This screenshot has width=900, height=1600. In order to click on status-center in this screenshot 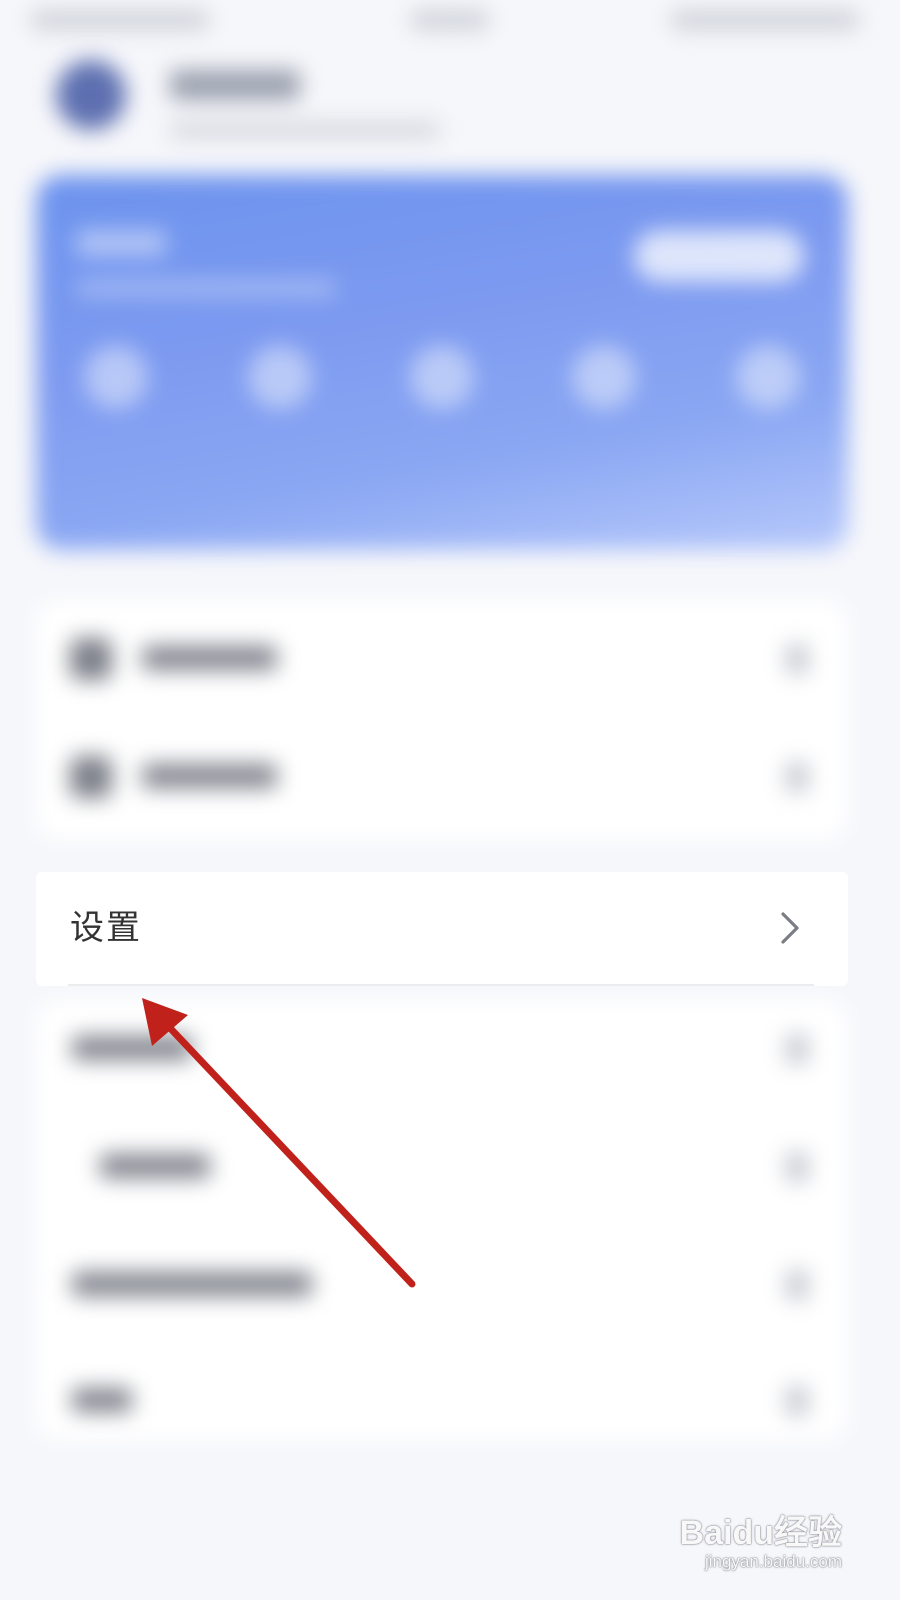, I will do `click(450, 20)`.